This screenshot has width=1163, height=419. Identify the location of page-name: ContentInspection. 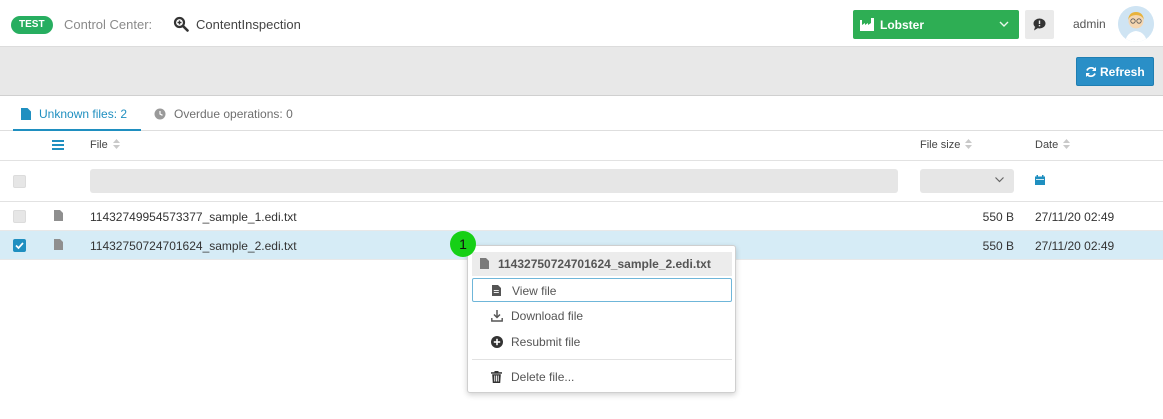
(248, 24).